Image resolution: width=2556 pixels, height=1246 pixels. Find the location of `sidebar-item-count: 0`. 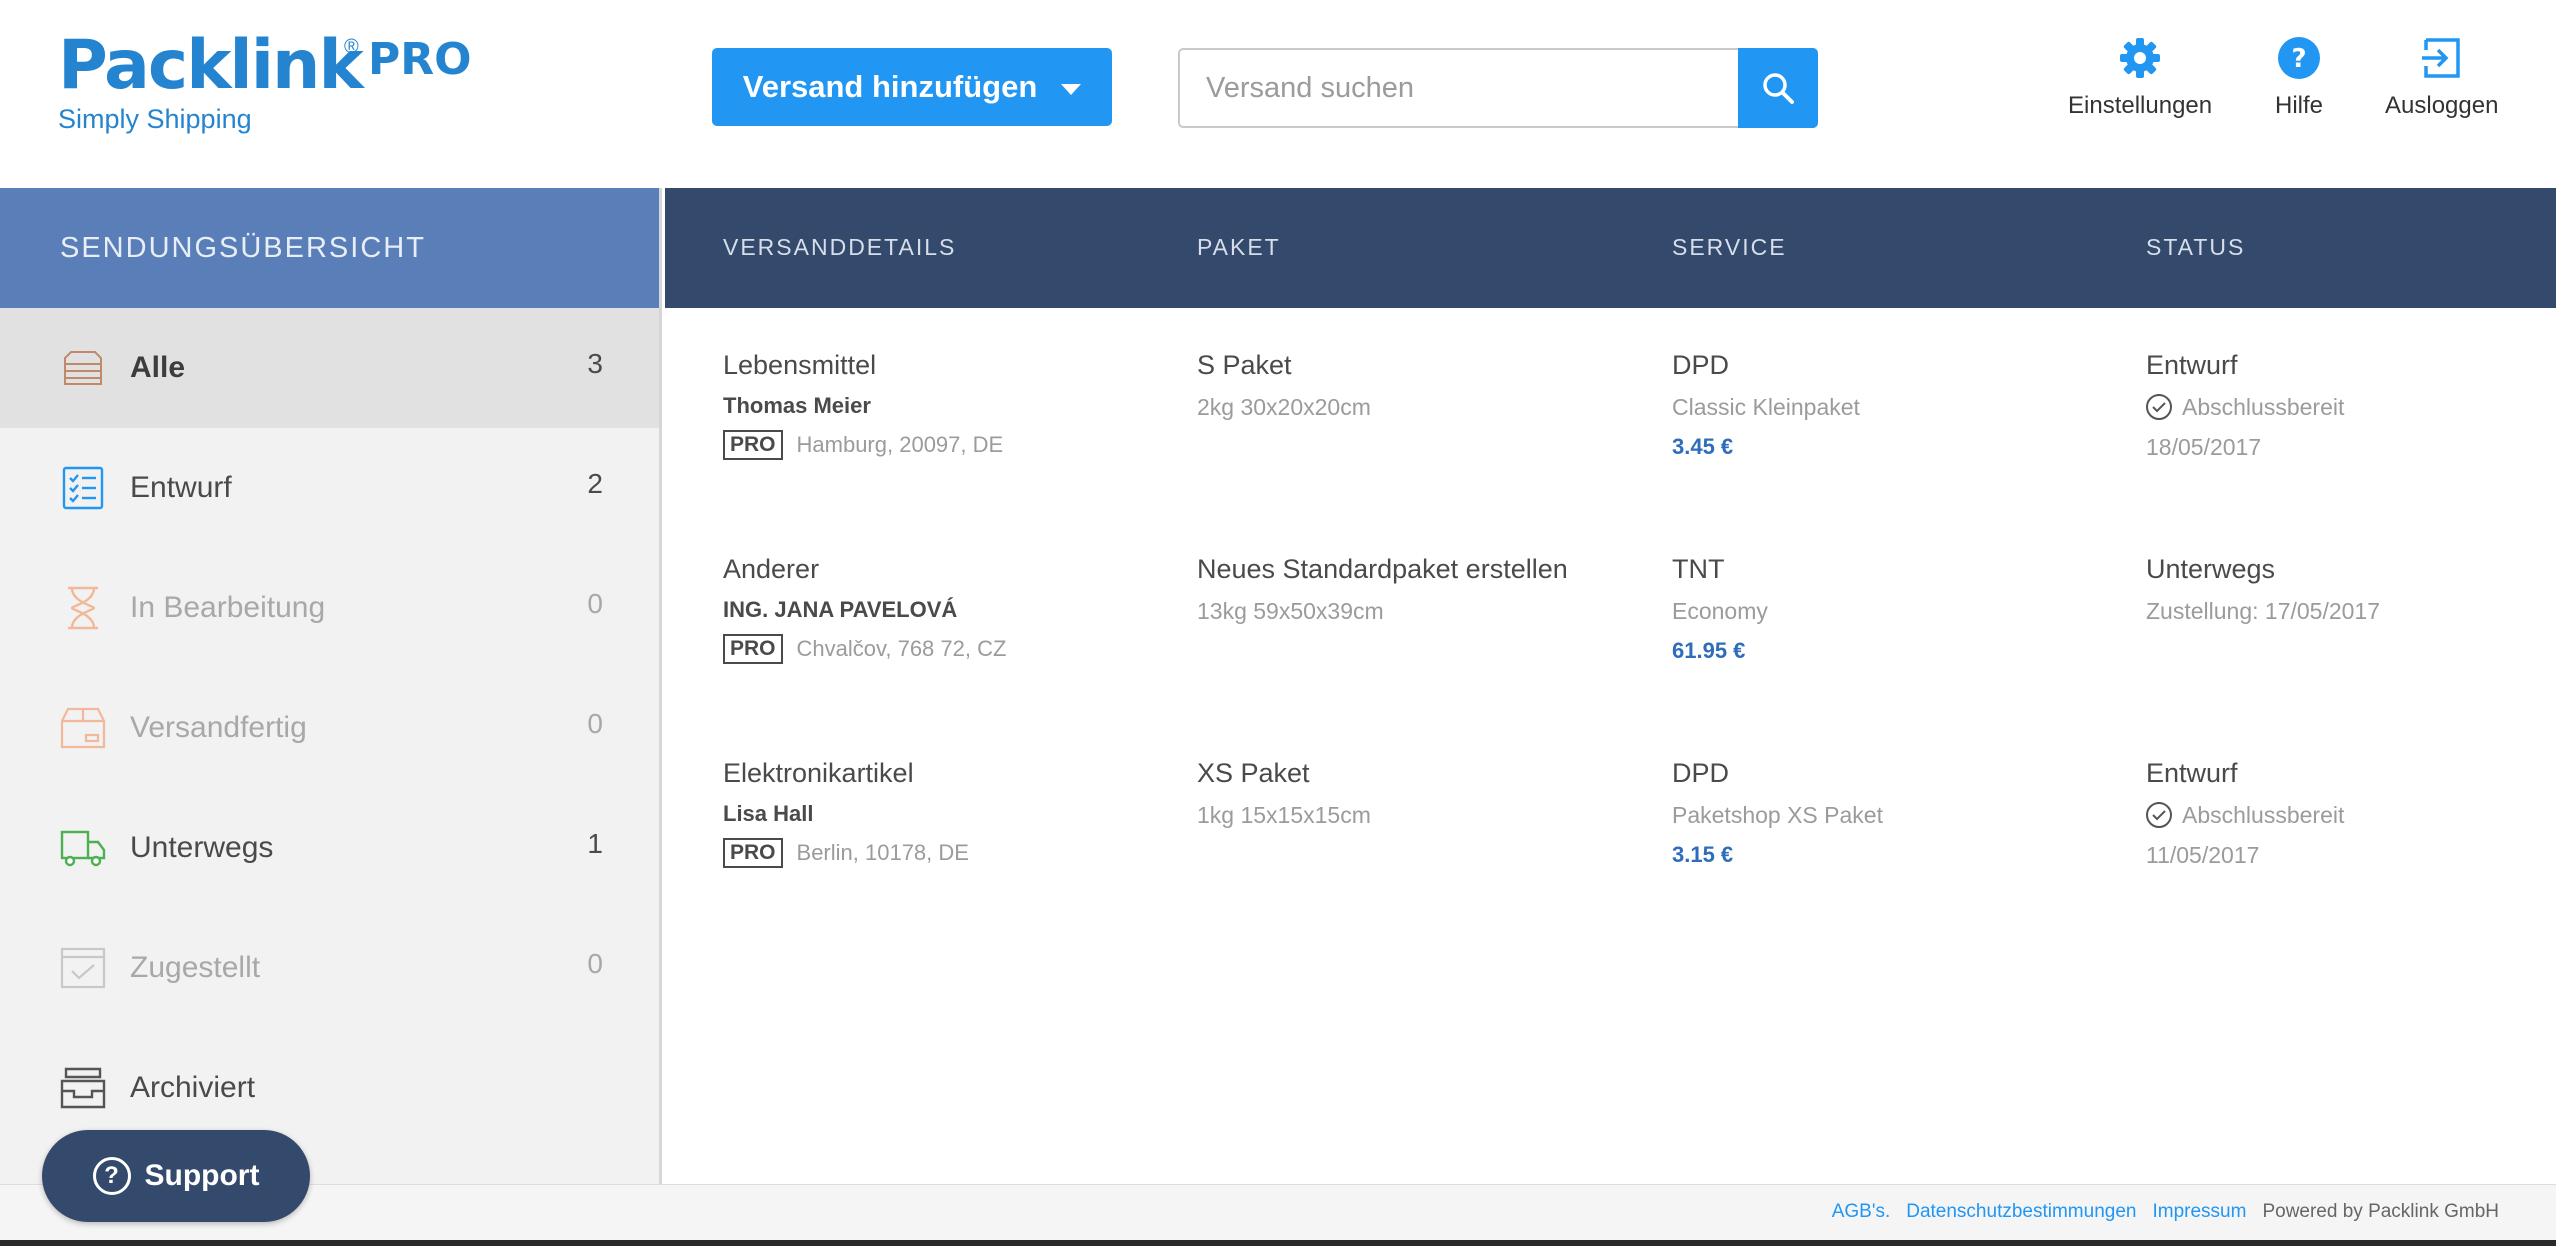

sidebar-item-count: 0 is located at coordinates (595, 603).